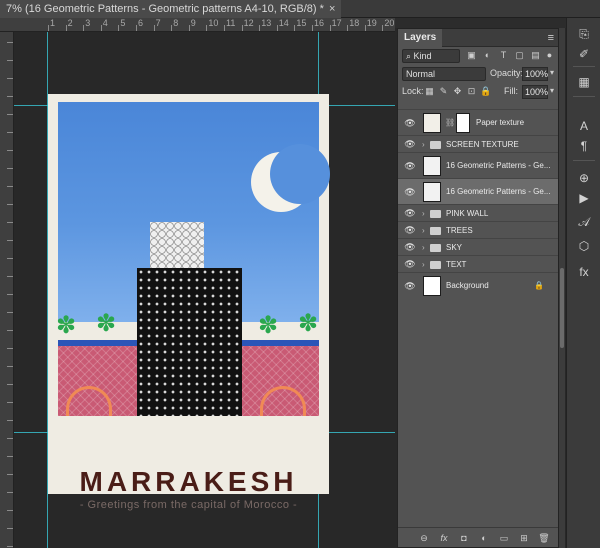  What do you see at coordinates (535, 92) in the screenshot?
I see `fill-input: 100%` at bounding box center [535, 92].